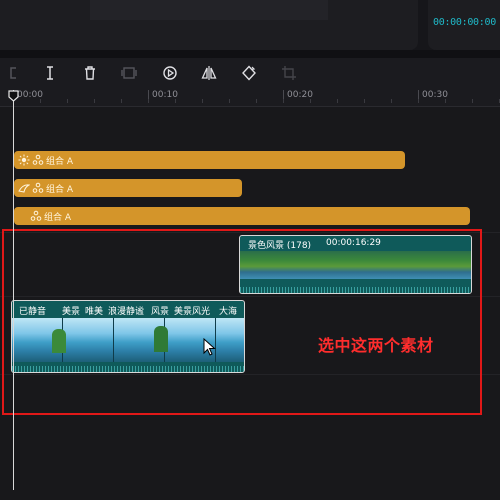 Image resolution: width=500 pixels, height=500 pixels. Describe the element at coordinates (209, 73) in the screenshot. I see `mirror-icon` at that location.